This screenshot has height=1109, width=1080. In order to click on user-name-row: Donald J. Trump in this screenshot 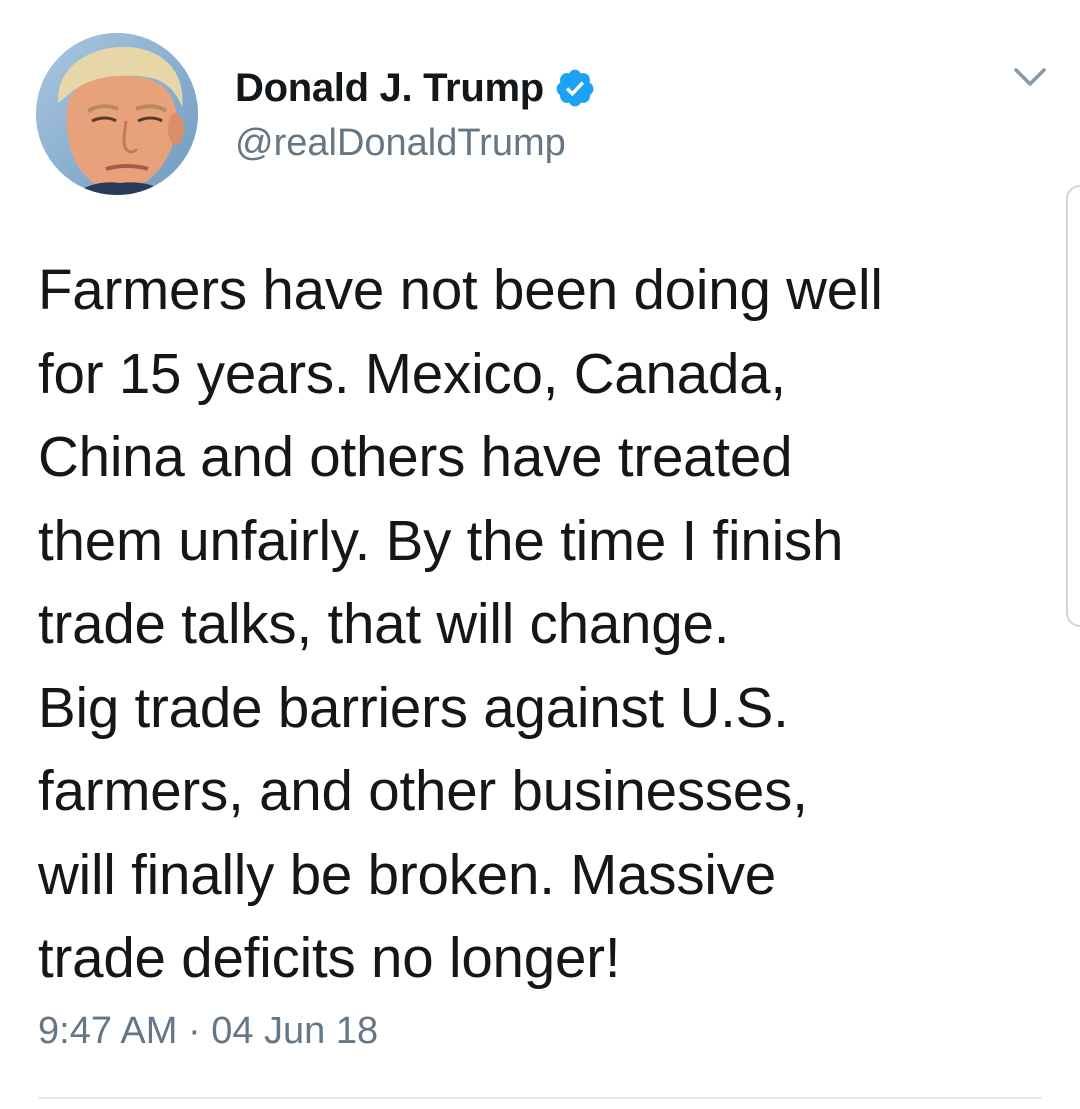, I will do `click(415, 88)`.